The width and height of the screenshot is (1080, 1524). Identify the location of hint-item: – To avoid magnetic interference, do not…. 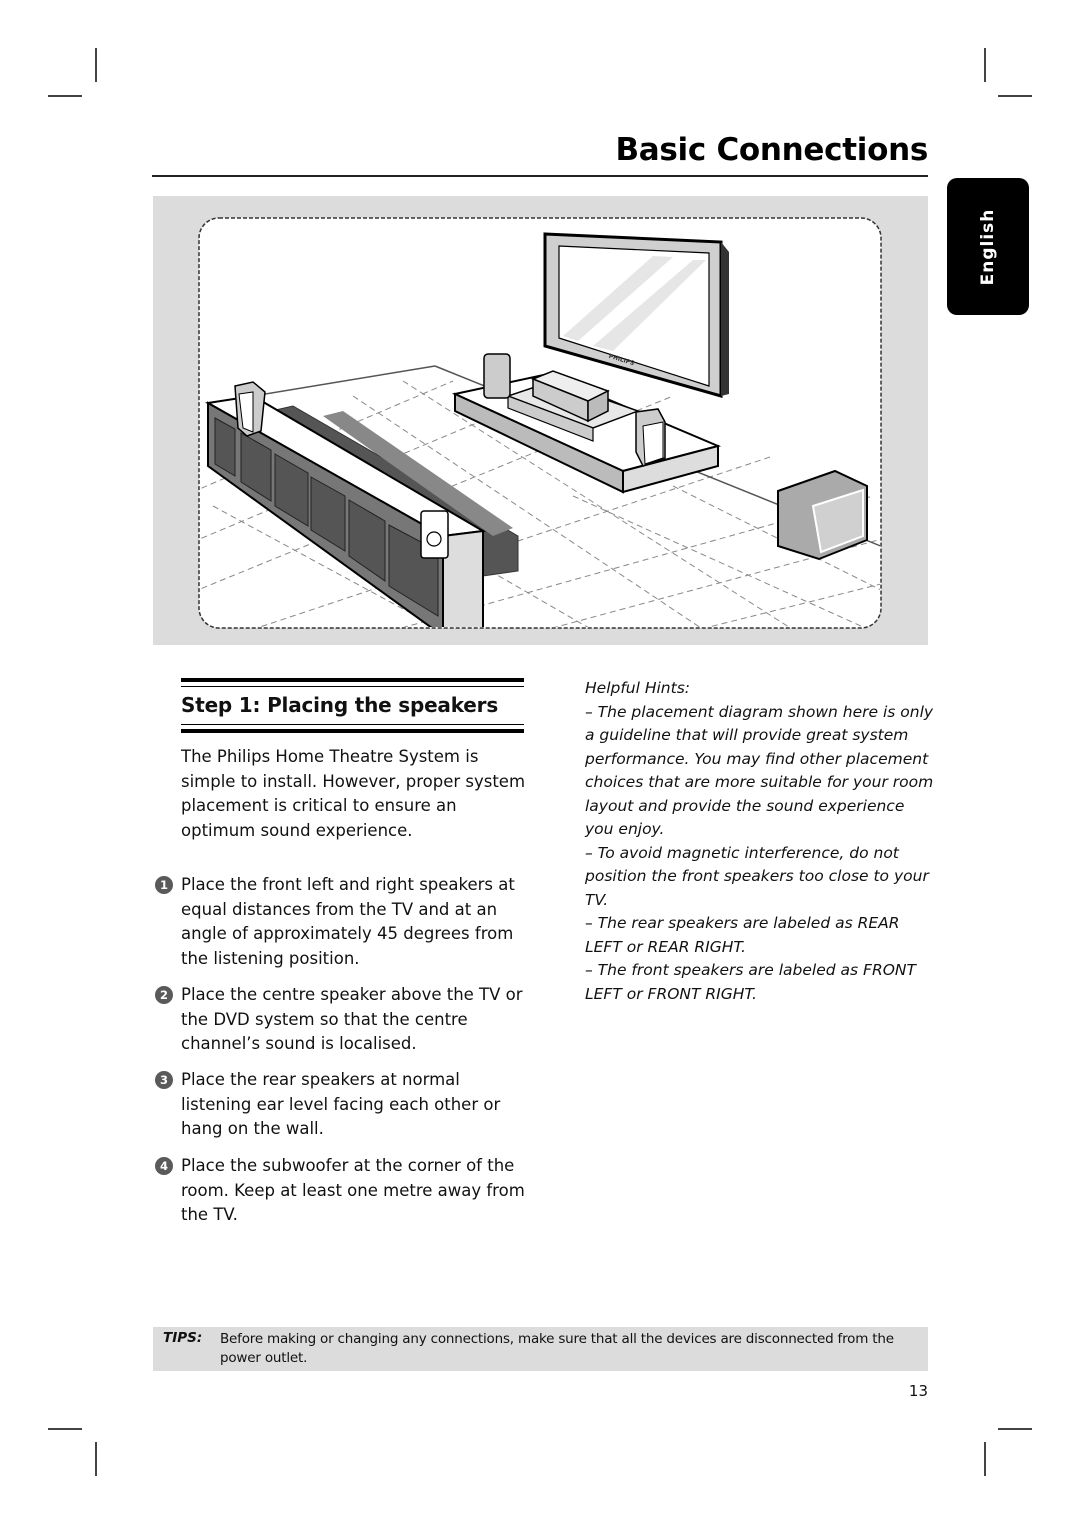
(757, 876).